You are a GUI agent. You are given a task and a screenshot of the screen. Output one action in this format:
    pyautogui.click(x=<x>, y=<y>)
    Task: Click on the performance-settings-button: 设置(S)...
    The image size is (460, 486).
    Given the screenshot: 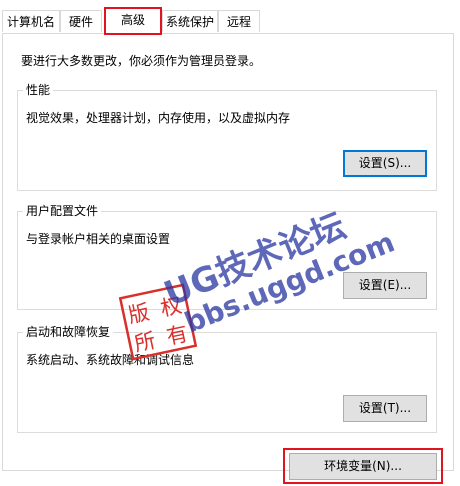 What is the action you would take?
    pyautogui.click(x=385, y=163)
    